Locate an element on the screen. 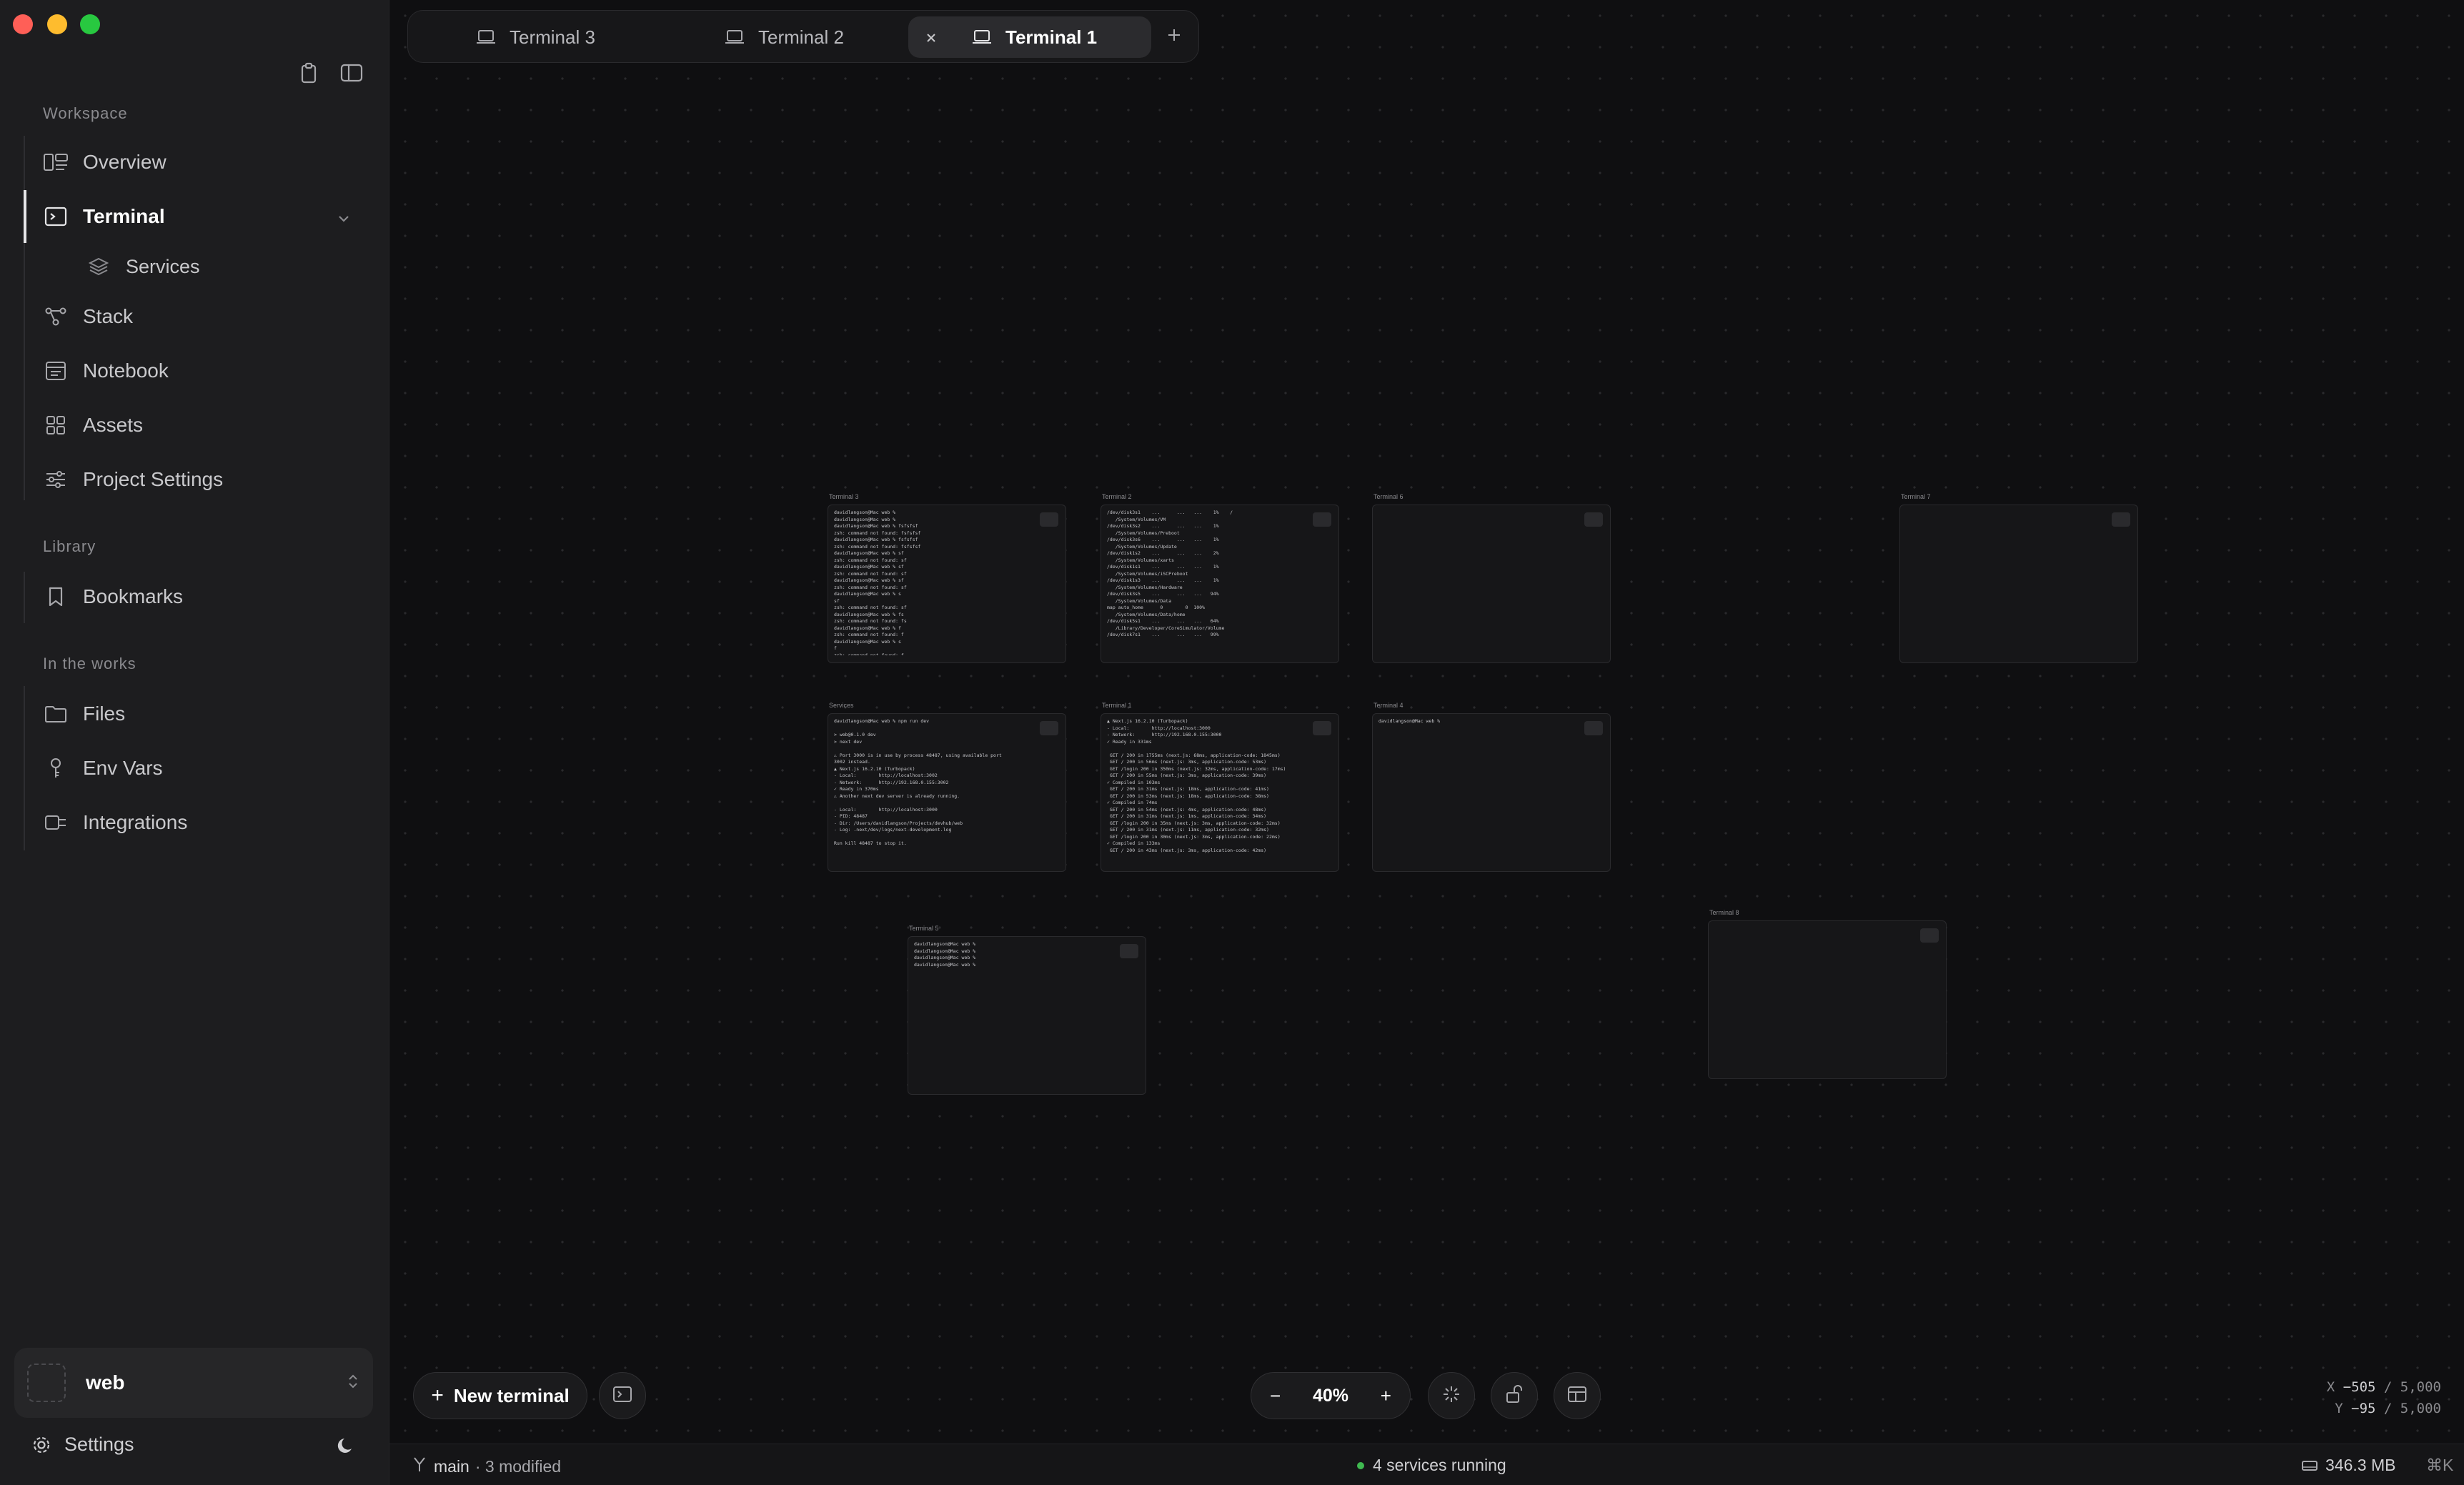 This screenshot has height=1485, width=2464. gear-icon is located at coordinates (41, 1445).